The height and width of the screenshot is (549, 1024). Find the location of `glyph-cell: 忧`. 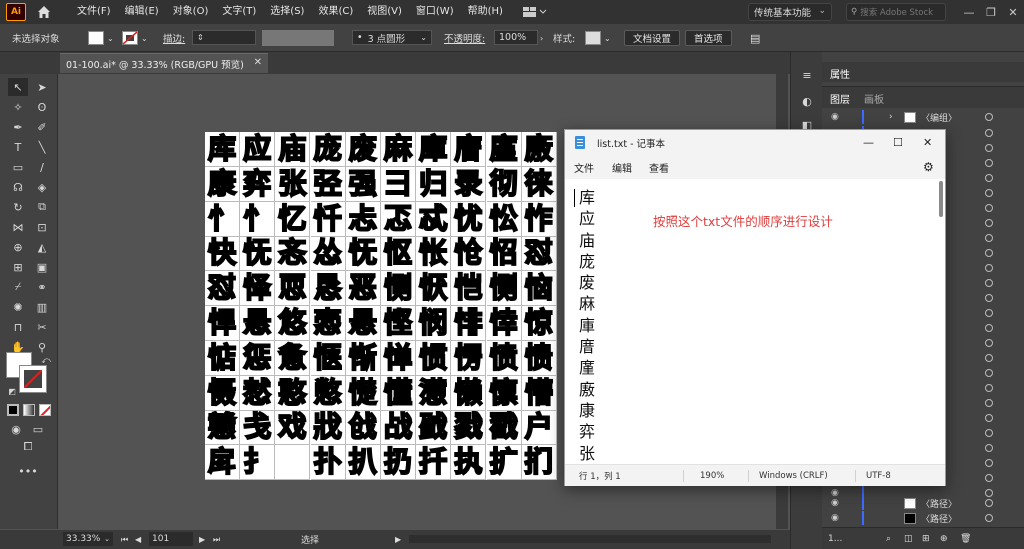

glyph-cell: 忧 is located at coordinates (469, 219).